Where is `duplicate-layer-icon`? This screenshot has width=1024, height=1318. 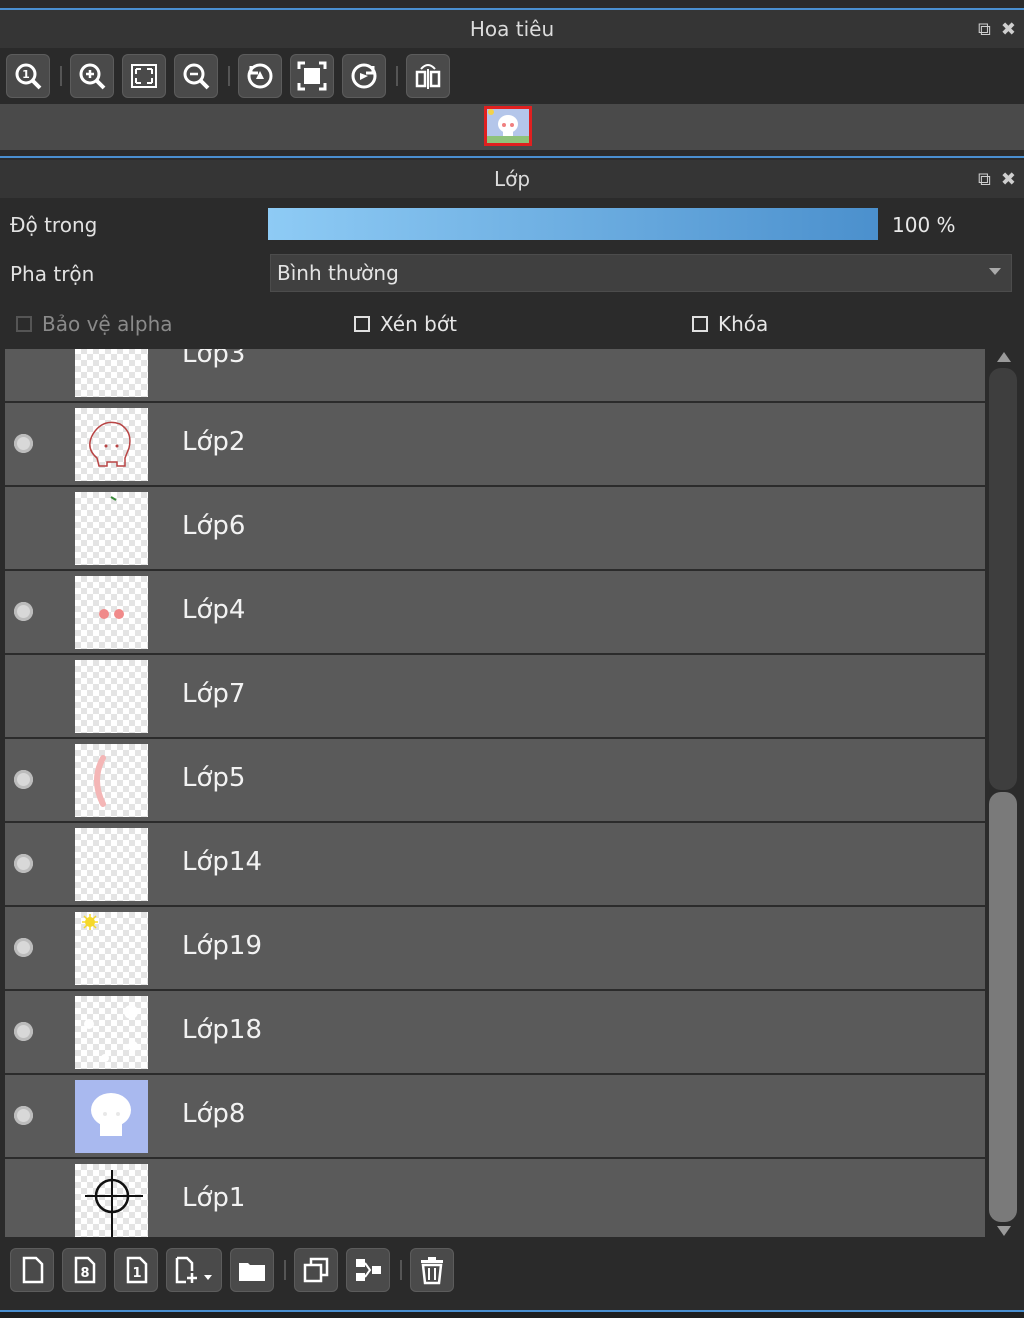 duplicate-layer-icon is located at coordinates (316, 1270).